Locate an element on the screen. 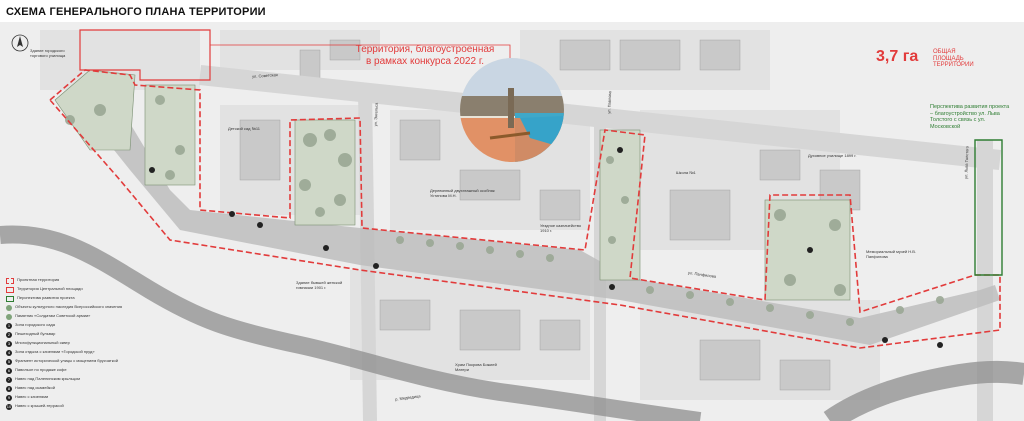 This screenshot has width=1024, height=421. legend-symbol-box-red is located at coordinates (10, 290).